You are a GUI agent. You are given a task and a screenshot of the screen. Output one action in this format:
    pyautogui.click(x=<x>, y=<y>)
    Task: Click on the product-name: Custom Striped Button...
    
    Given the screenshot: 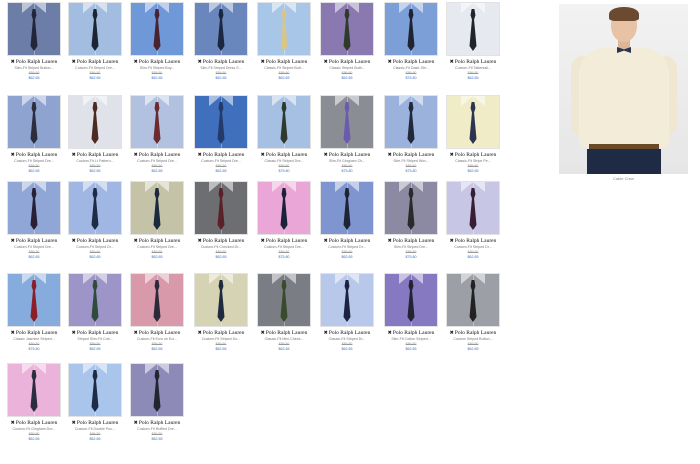 What is the action you would take?
    pyautogui.click(x=473, y=339)
    